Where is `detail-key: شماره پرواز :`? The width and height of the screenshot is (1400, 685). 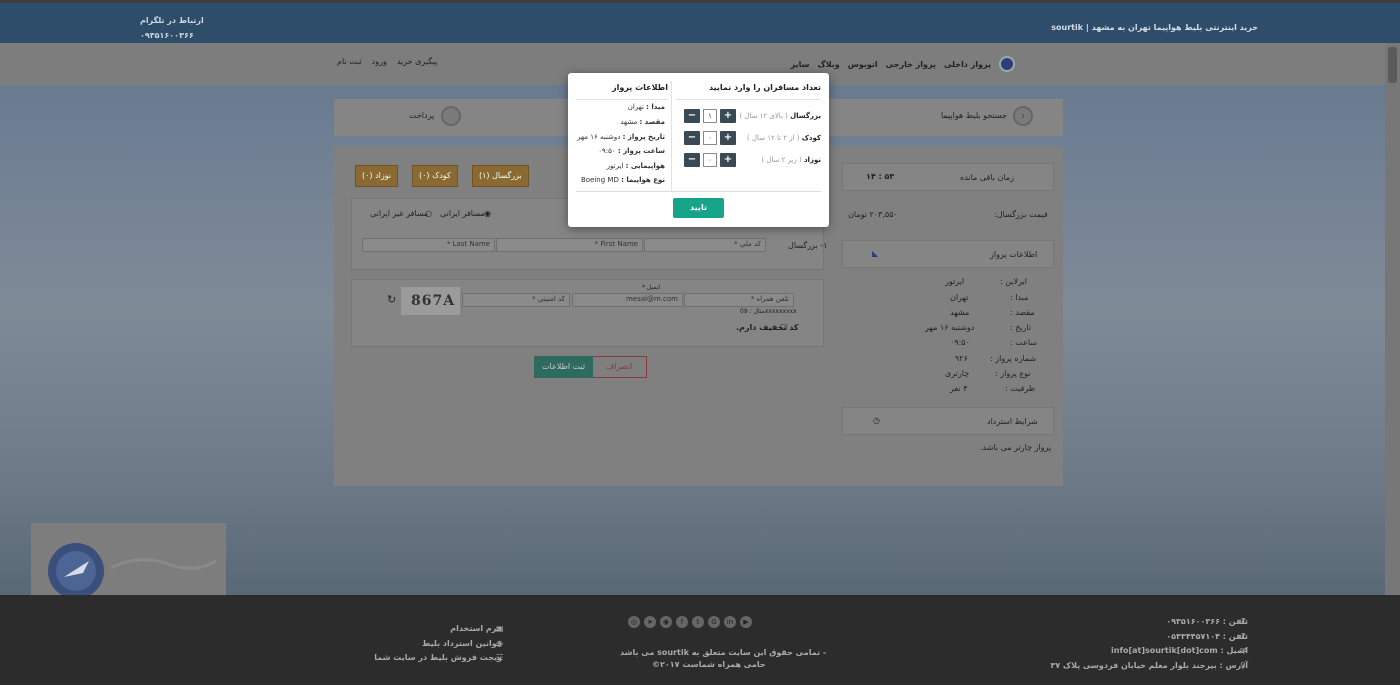 detail-key: شماره پرواز : is located at coordinates (1013, 358).